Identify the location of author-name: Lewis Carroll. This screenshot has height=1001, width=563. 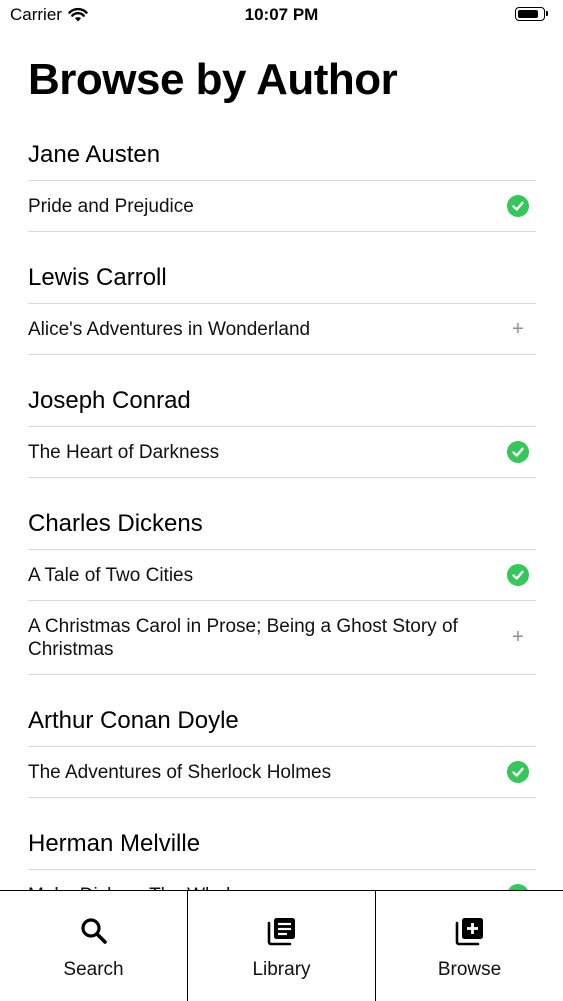
(97, 277).